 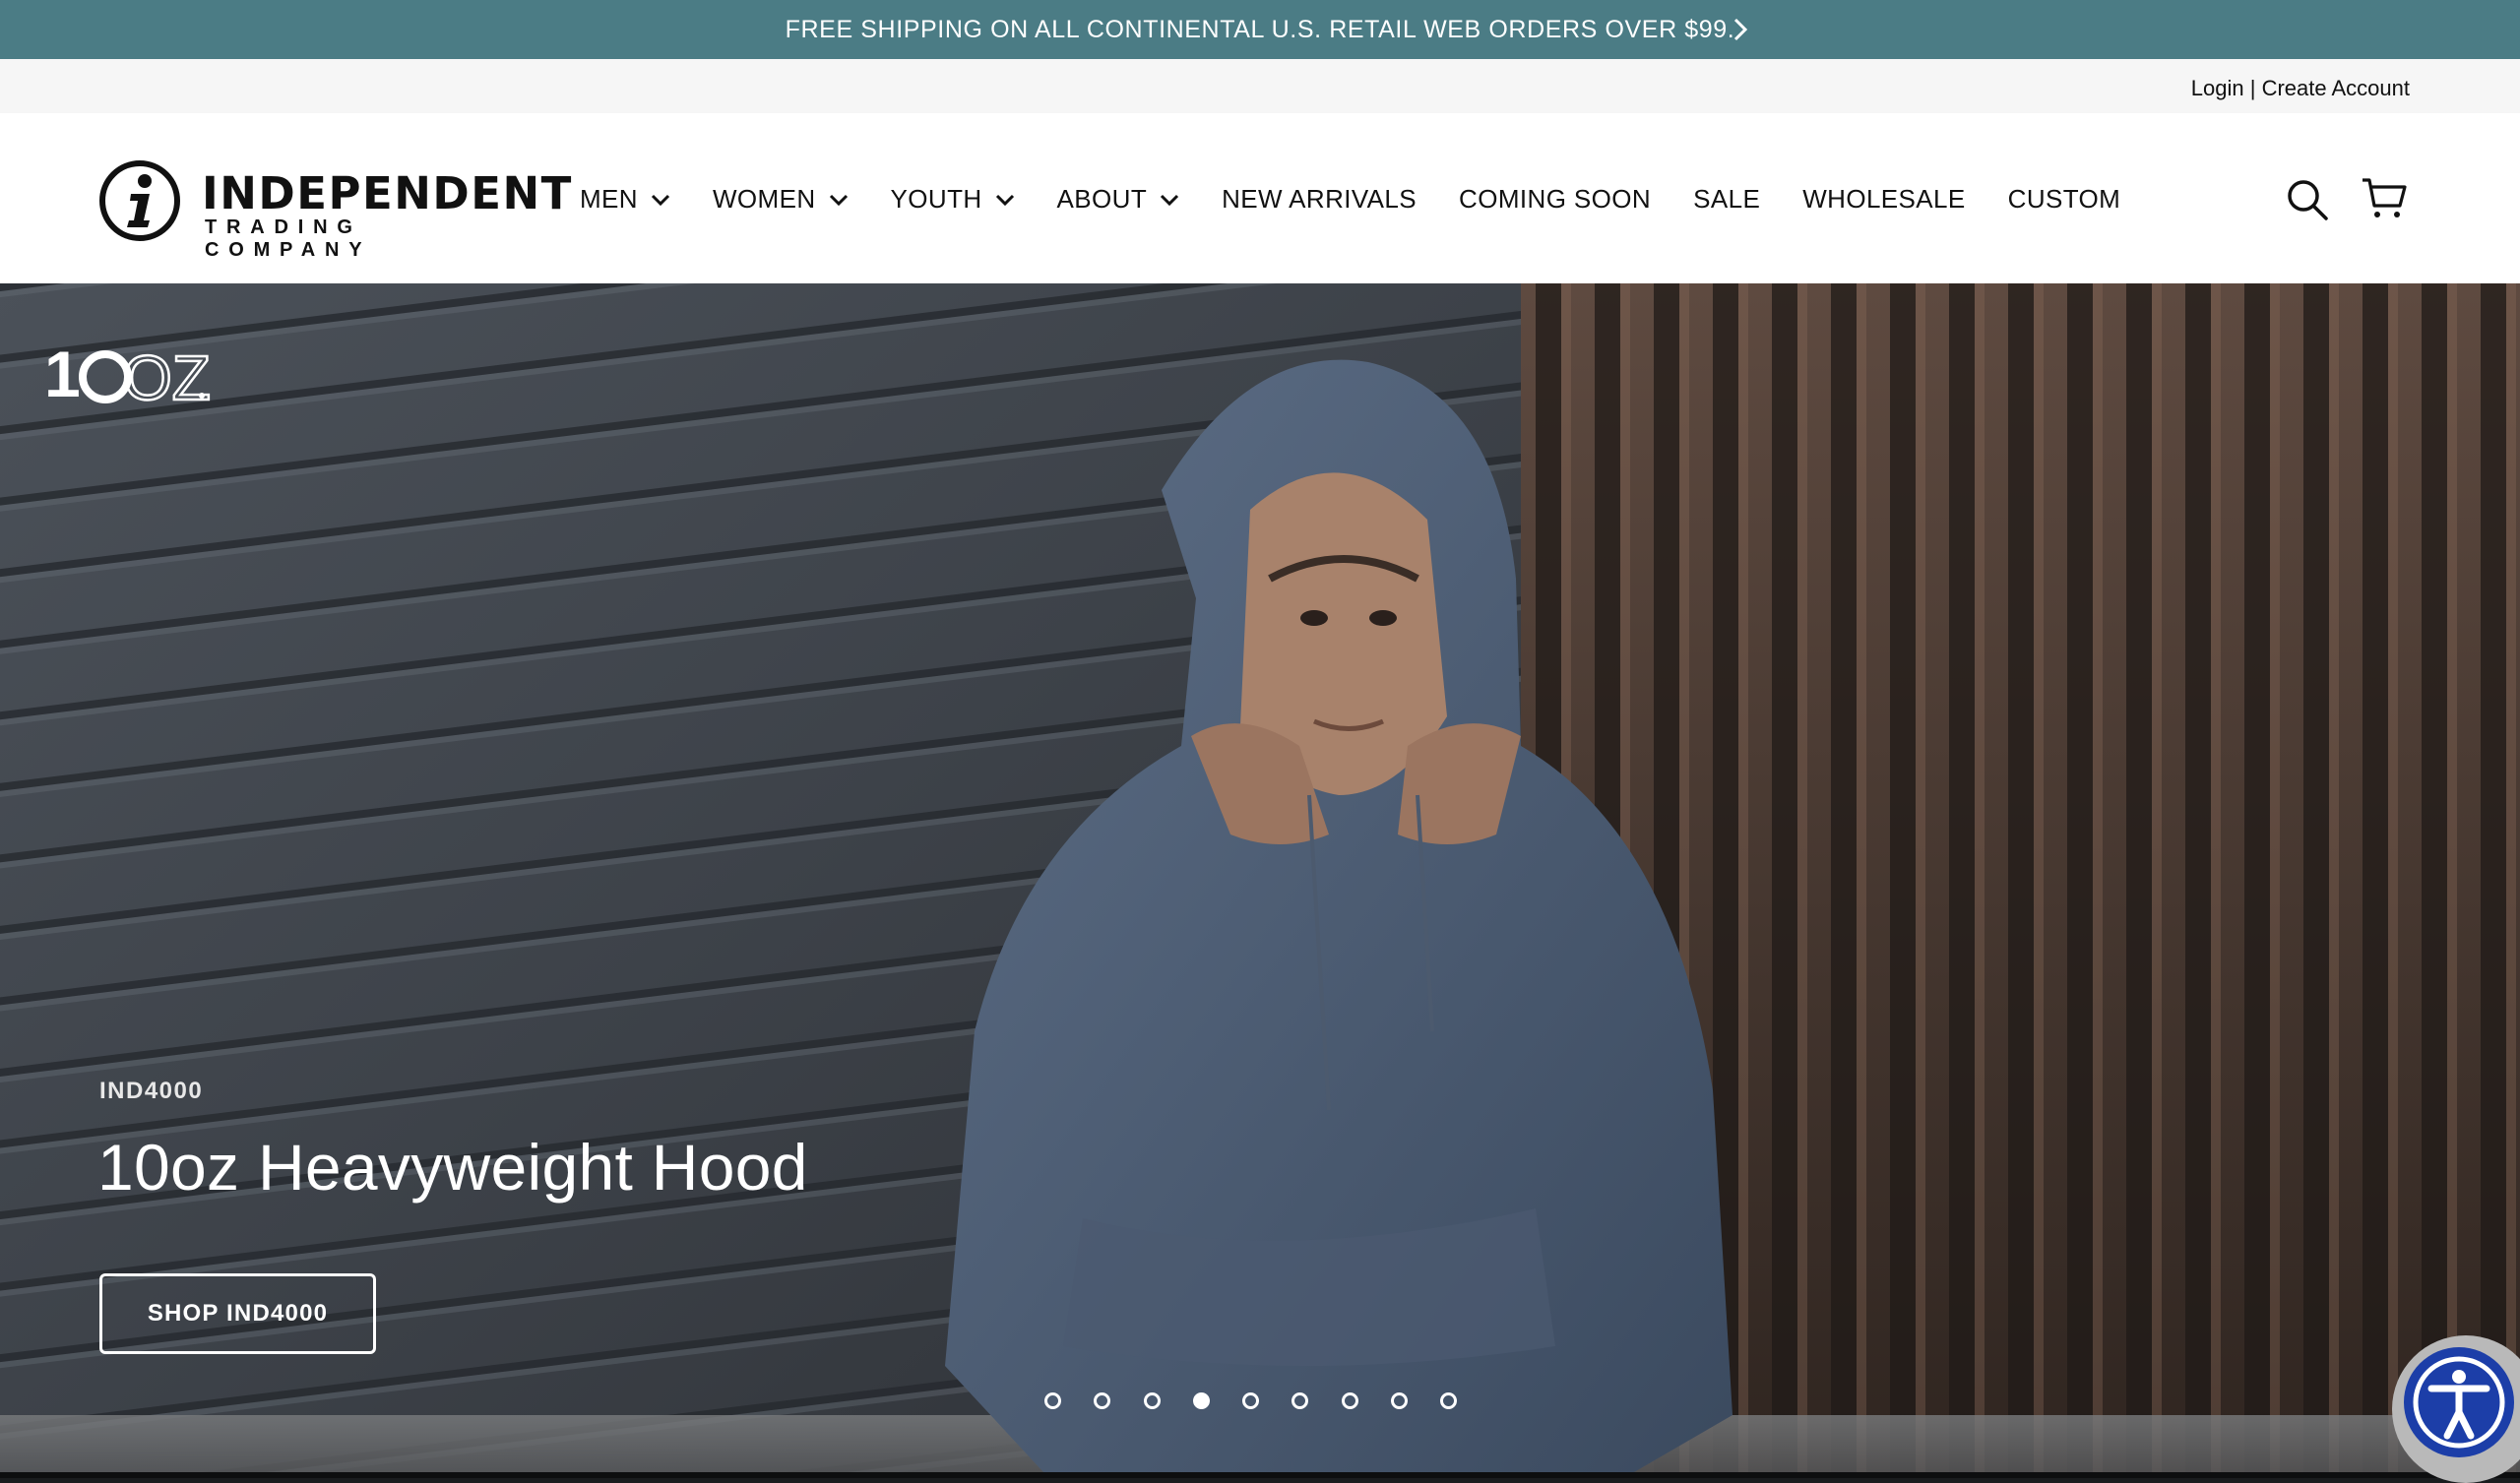 What do you see at coordinates (2217, 88) in the screenshot?
I see `login-link: Login` at bounding box center [2217, 88].